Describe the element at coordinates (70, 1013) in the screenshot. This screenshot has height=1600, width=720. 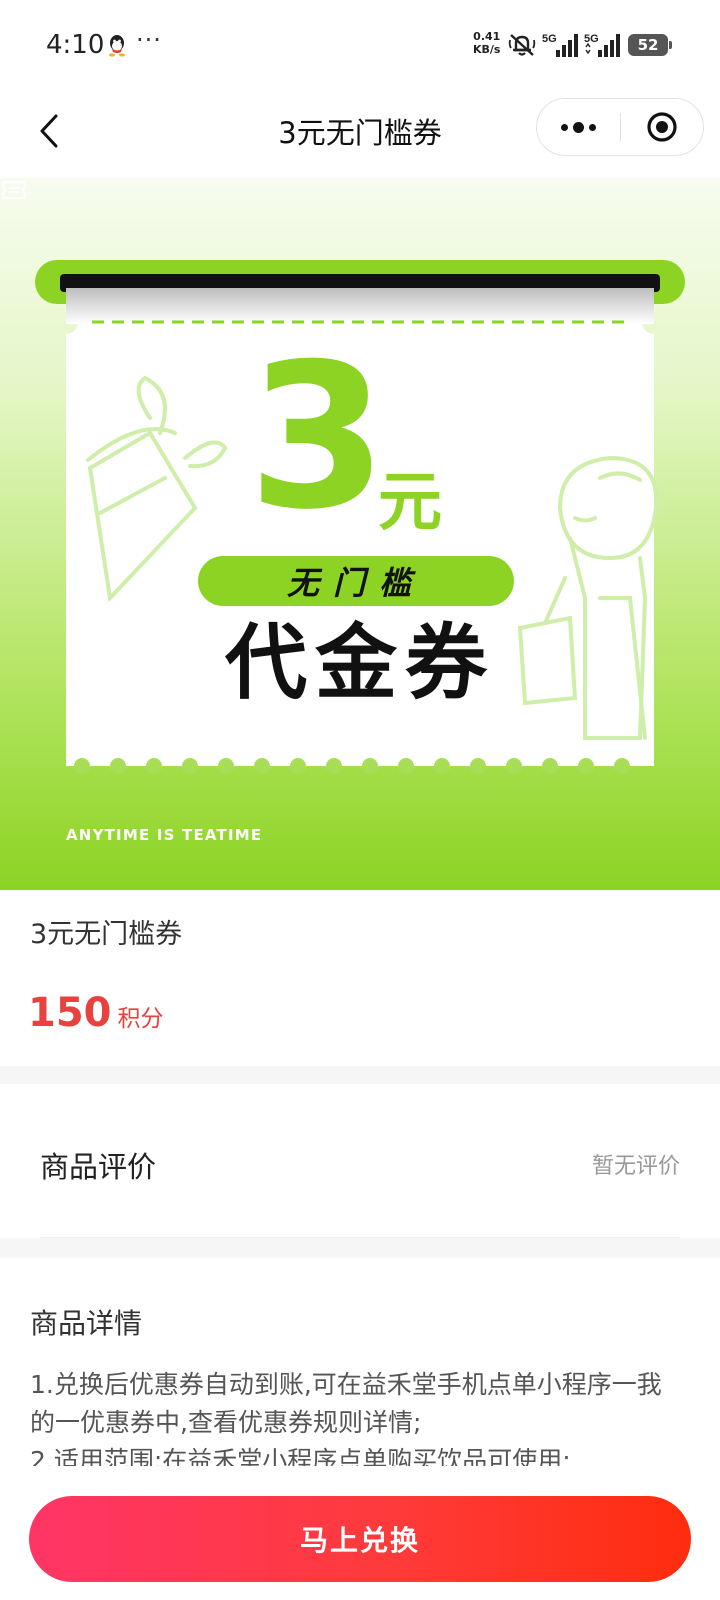
I see `price-value: 150` at that location.